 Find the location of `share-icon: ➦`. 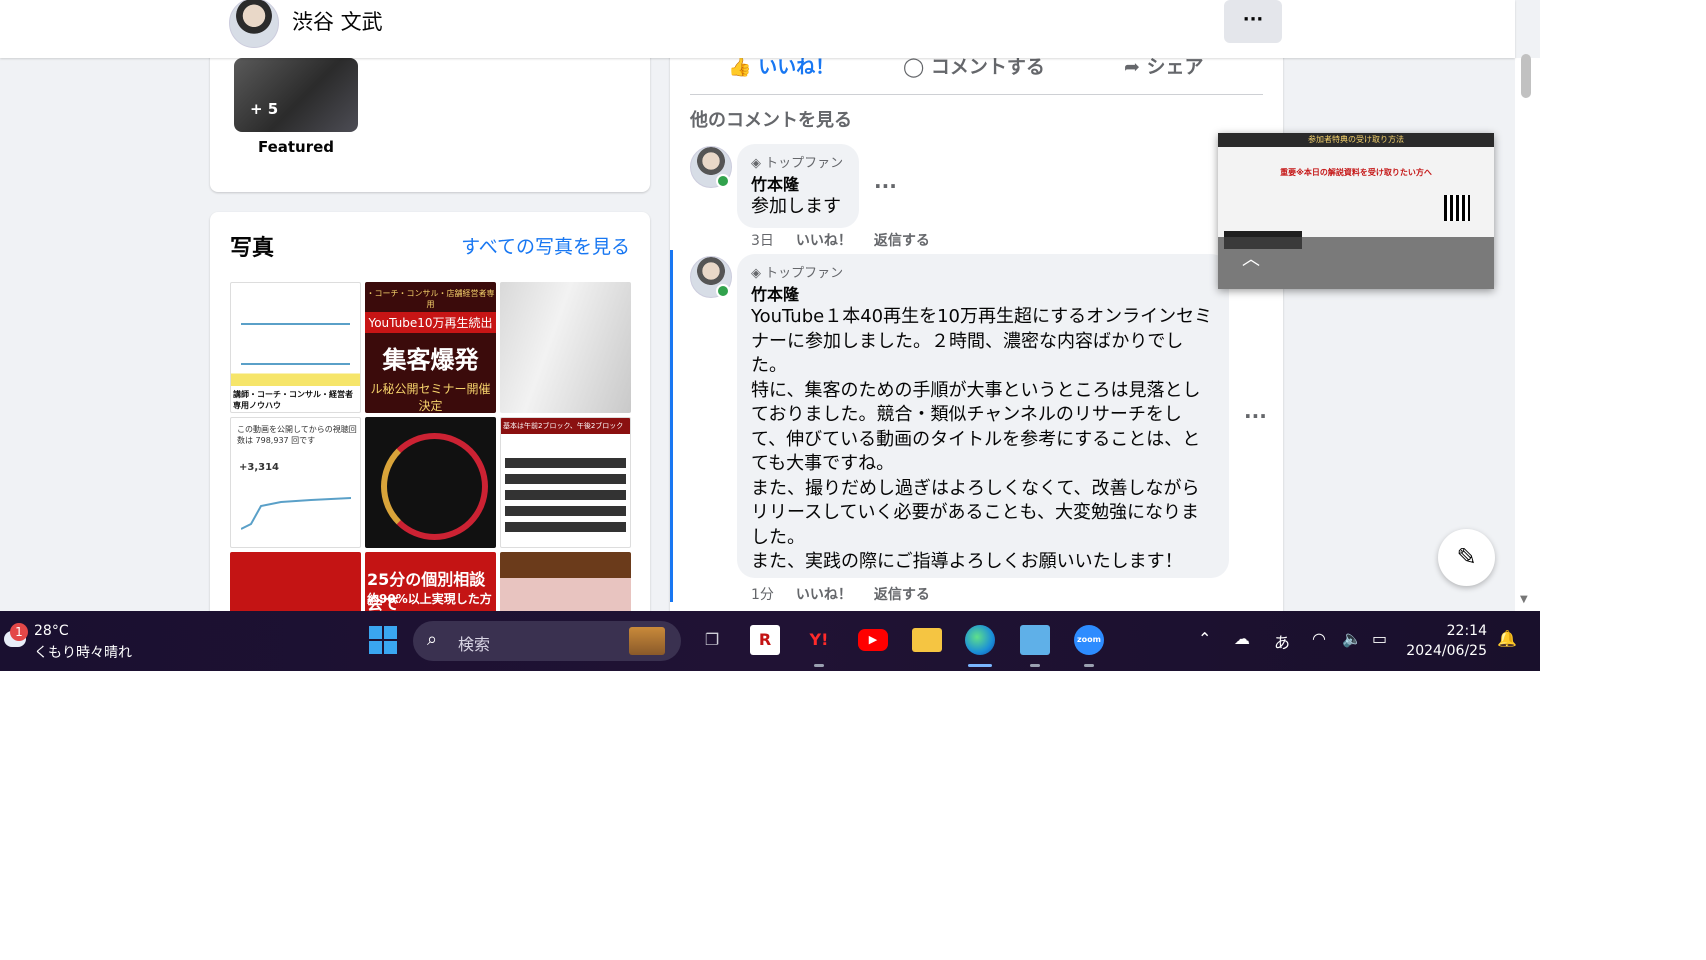

share-icon: ➦ is located at coordinates (1132, 67).